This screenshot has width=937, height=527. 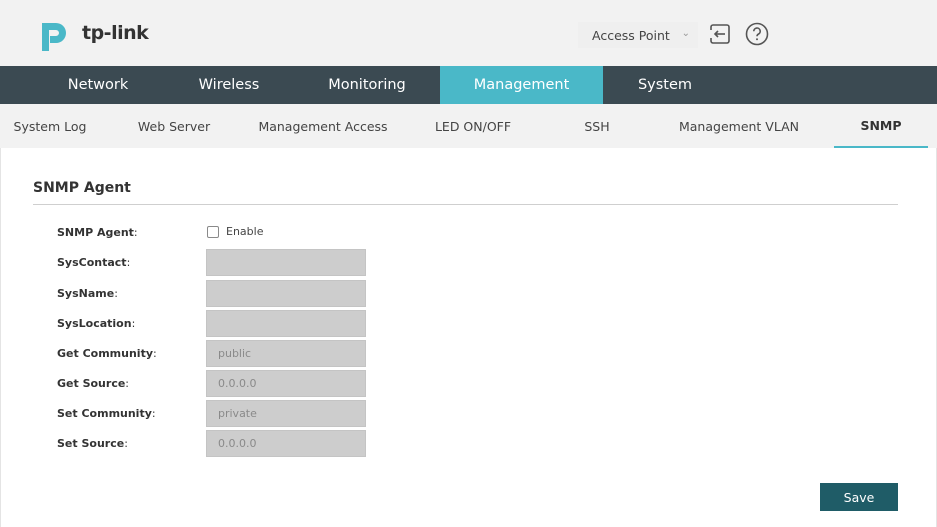 What do you see at coordinates (286, 383) in the screenshot?
I see `get-source-input: 0.0.0.0` at bounding box center [286, 383].